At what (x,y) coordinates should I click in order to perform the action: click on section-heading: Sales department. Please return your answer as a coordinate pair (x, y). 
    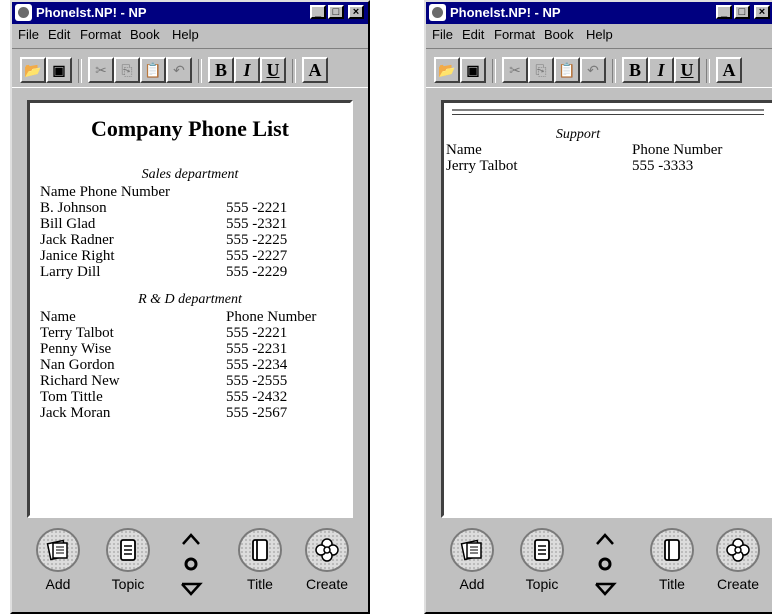
    Looking at the image, I should click on (190, 174).